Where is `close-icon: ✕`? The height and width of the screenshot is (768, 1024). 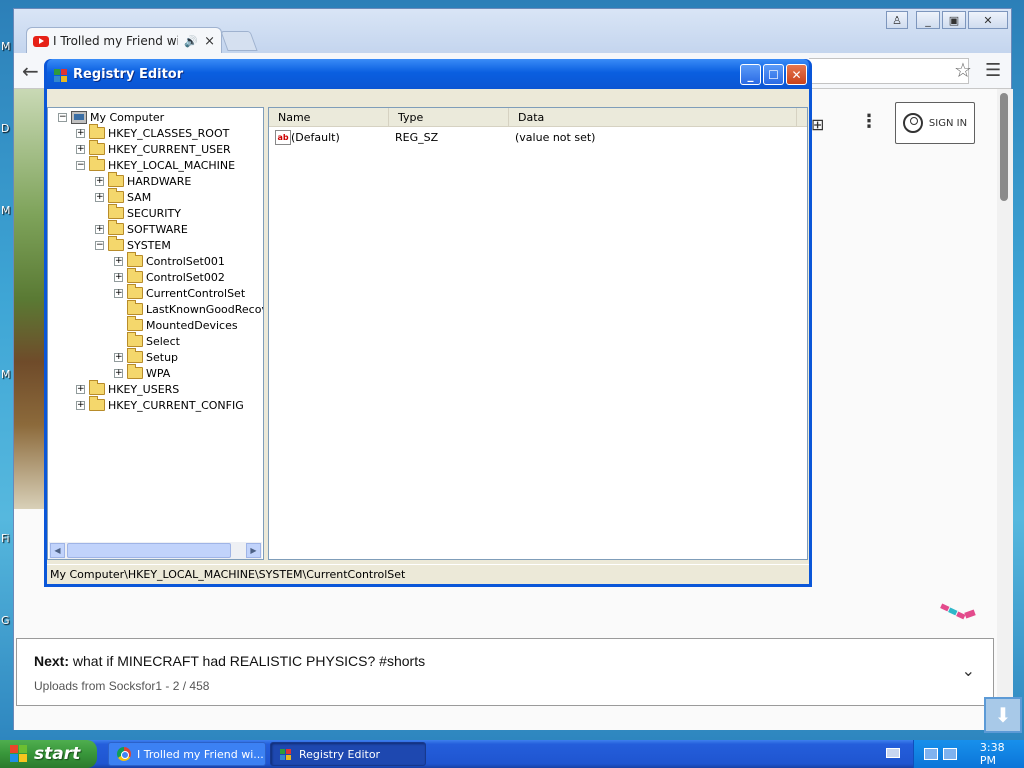
close-icon: ✕ is located at coordinates (988, 20).